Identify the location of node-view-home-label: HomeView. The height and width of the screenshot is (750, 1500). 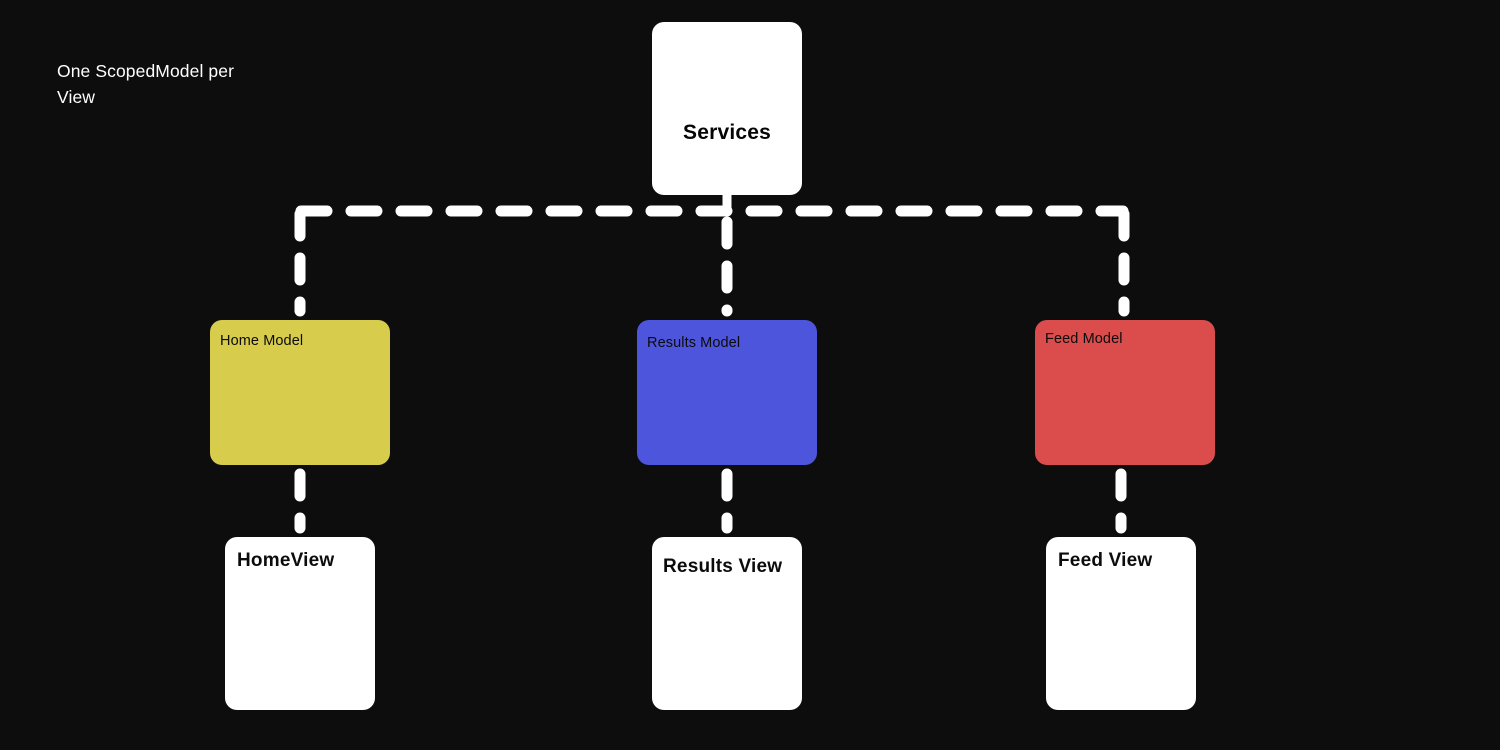
(286, 560).